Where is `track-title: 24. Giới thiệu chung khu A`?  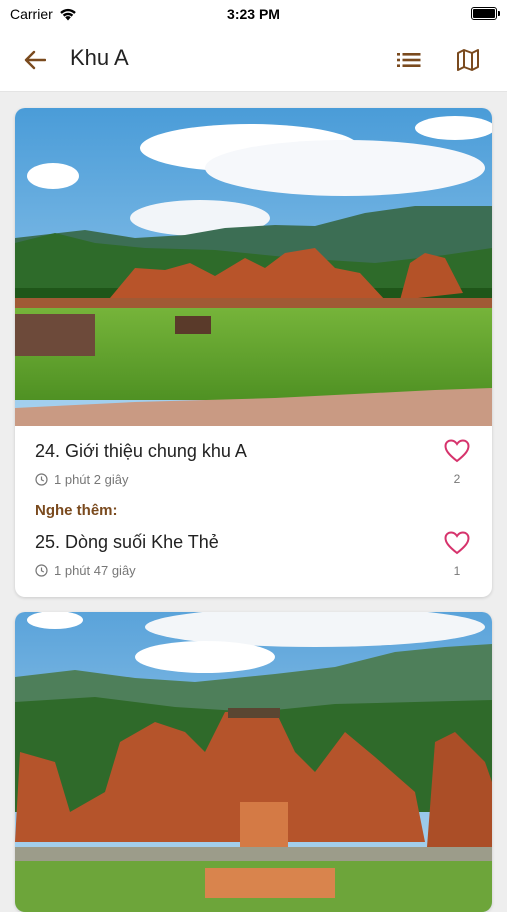 track-title: 24. Giới thiệu chung khu A is located at coordinates (141, 451).